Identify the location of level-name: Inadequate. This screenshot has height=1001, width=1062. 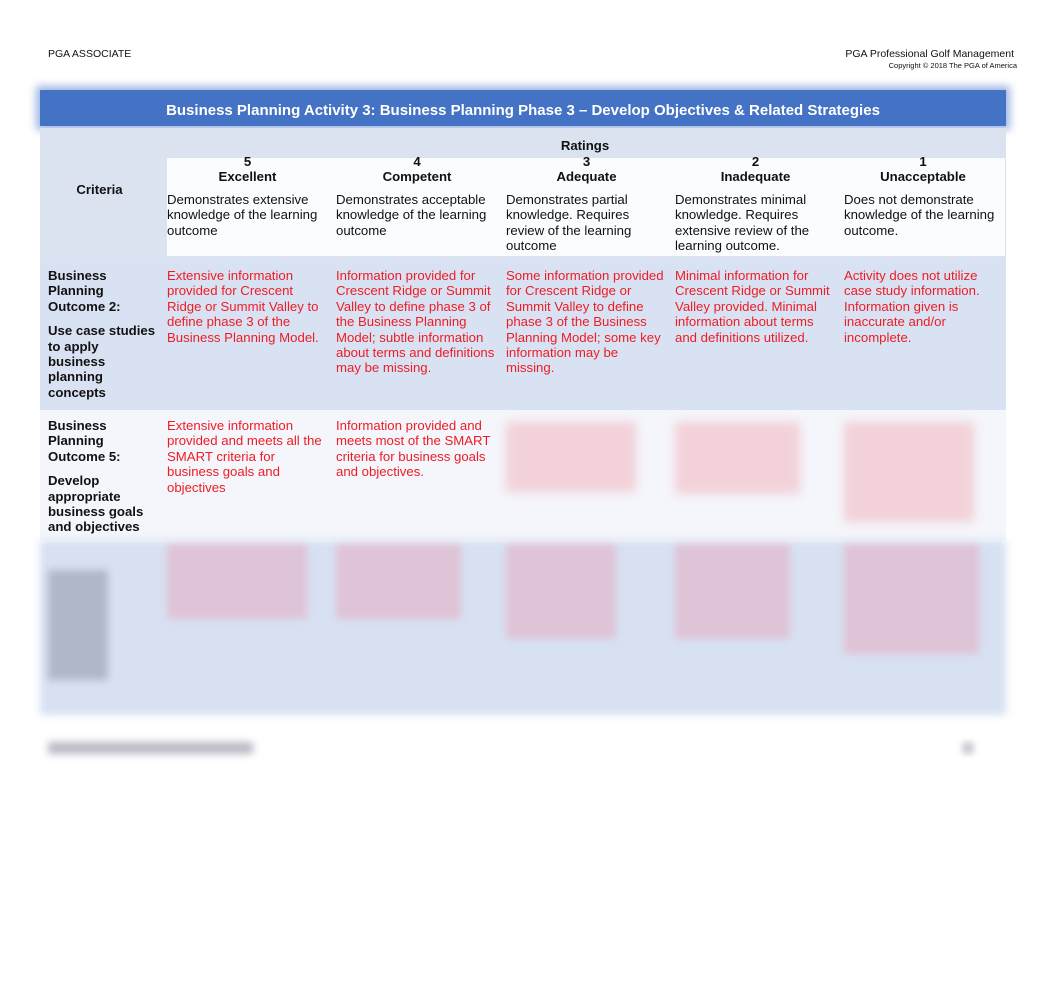
(755, 177).